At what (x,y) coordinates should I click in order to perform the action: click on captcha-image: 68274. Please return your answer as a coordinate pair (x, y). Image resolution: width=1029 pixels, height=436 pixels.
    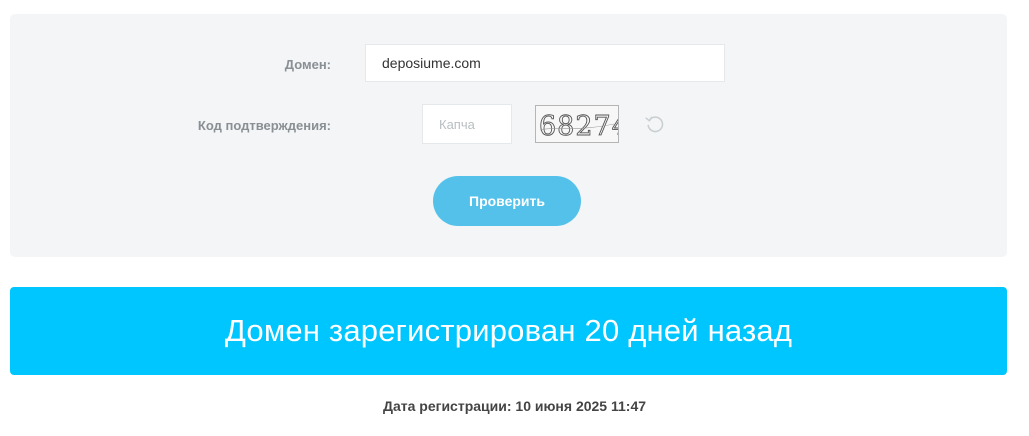
    Looking at the image, I should click on (577, 124).